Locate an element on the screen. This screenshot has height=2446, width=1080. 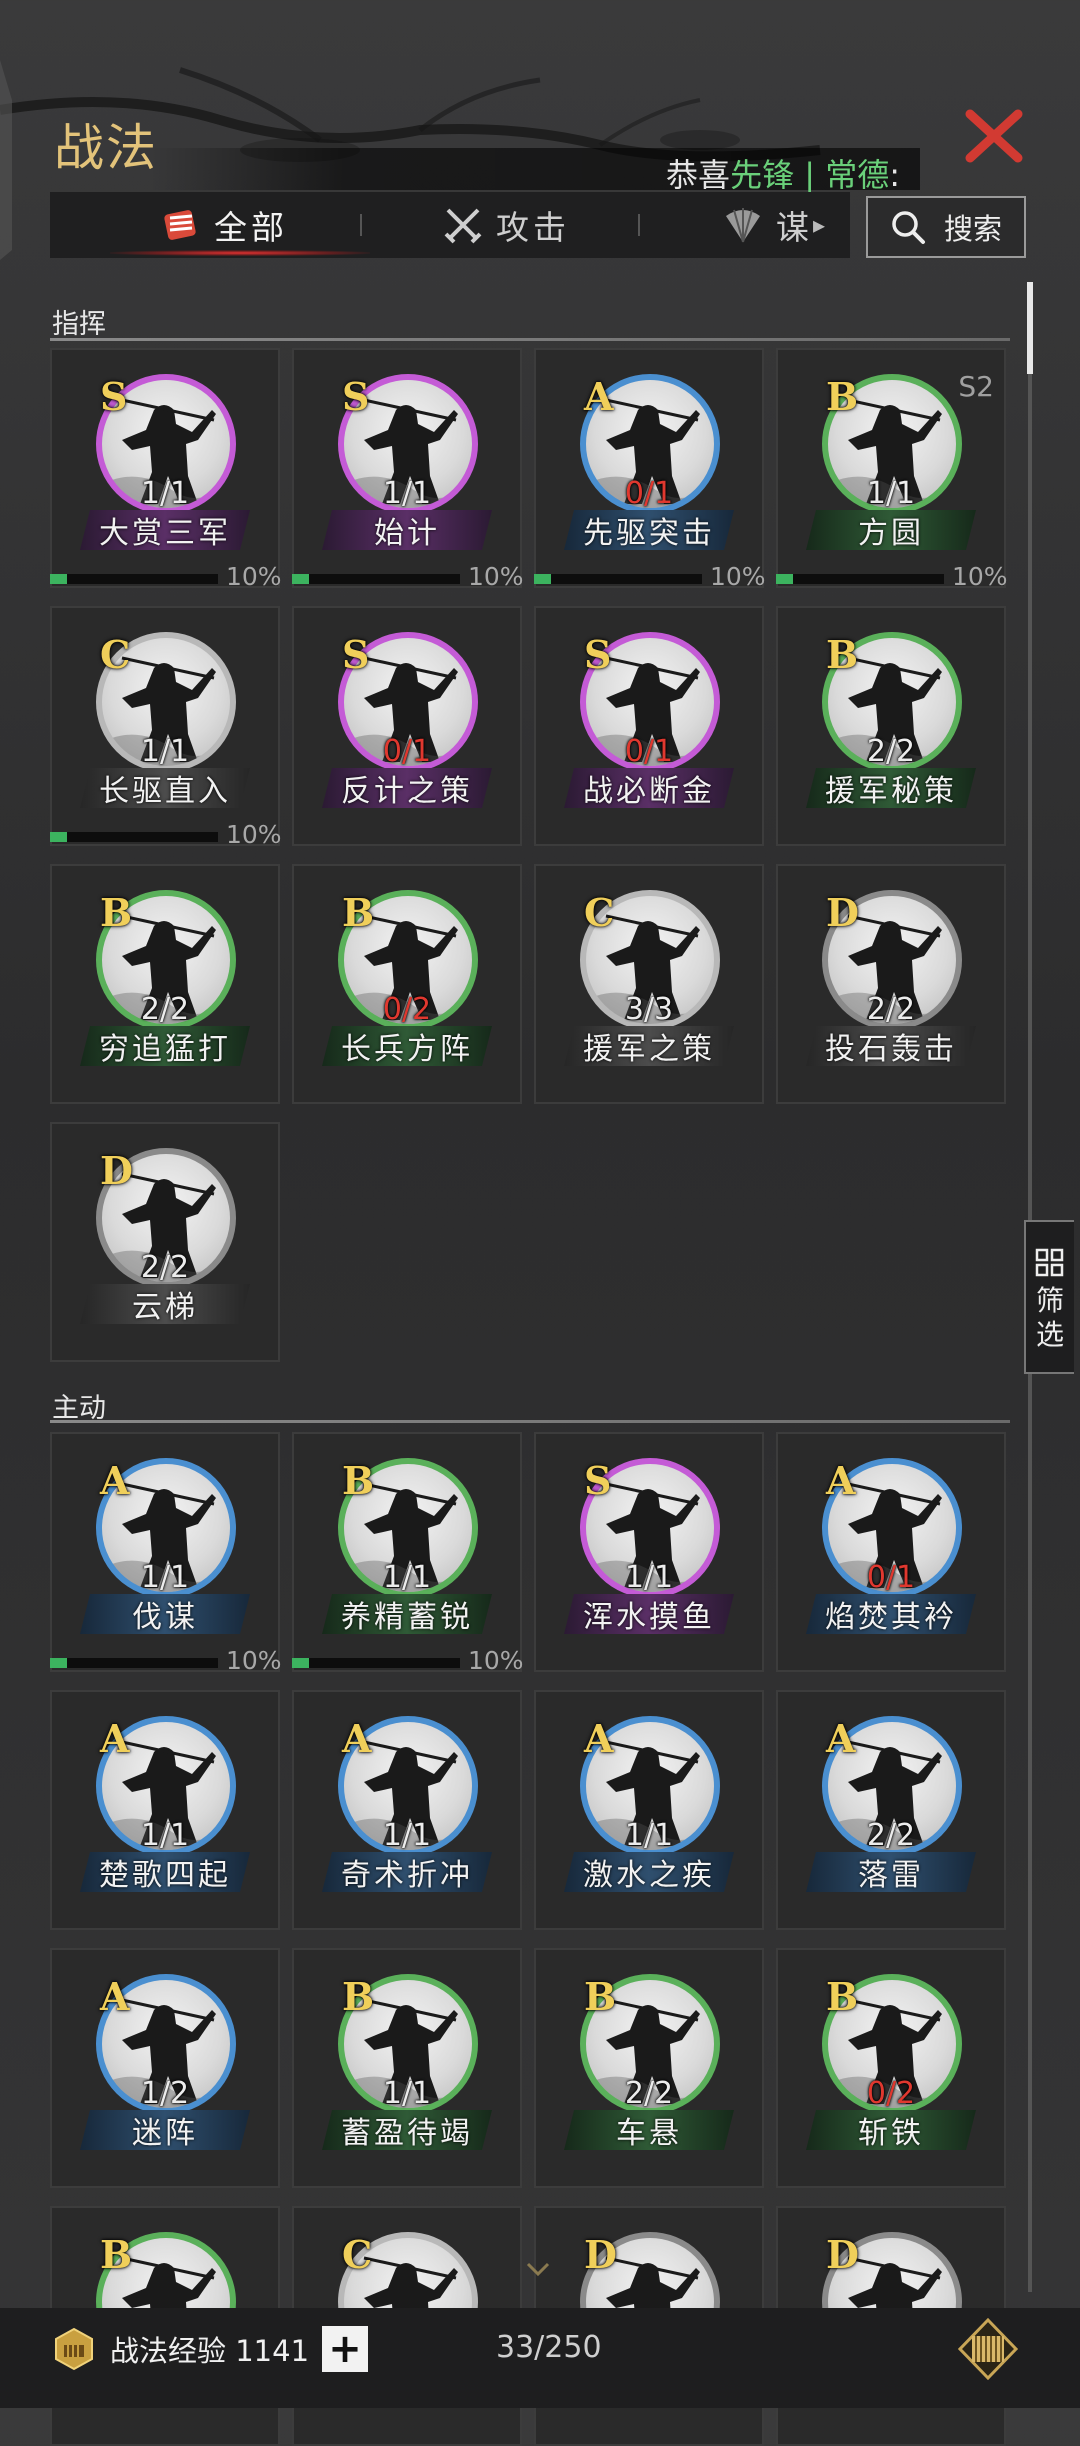
tactic-card: C 1/1 长驱直入 is located at coordinates (165, 726).